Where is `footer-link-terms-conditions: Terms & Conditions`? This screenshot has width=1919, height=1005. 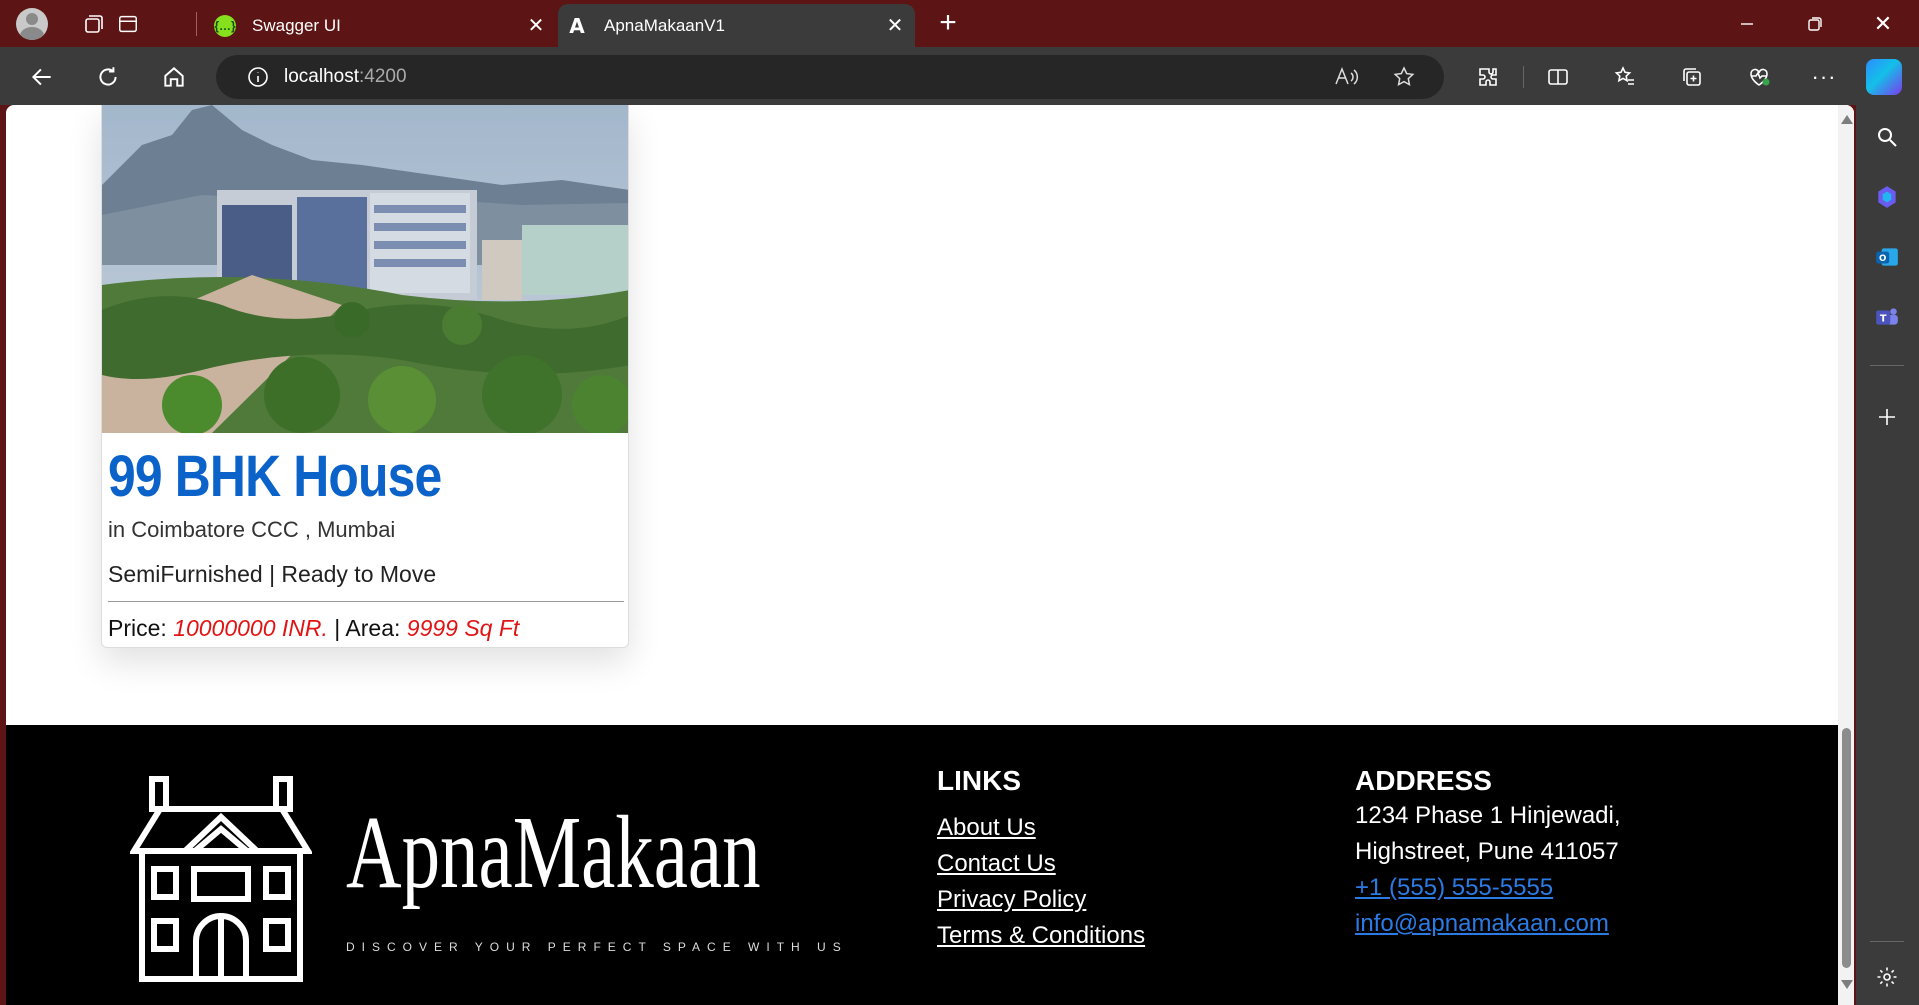
footer-link-terms-conditions: Terms & Conditions is located at coordinates (1041, 936).